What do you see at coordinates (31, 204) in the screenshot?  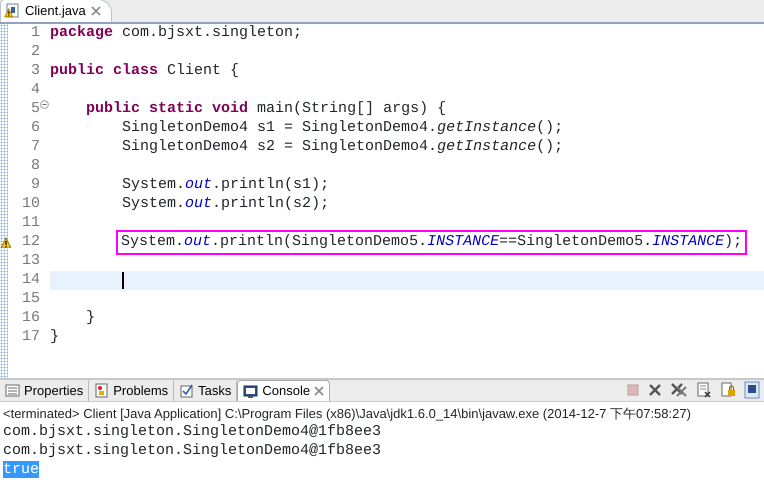 I see `line-number: 10` at bounding box center [31, 204].